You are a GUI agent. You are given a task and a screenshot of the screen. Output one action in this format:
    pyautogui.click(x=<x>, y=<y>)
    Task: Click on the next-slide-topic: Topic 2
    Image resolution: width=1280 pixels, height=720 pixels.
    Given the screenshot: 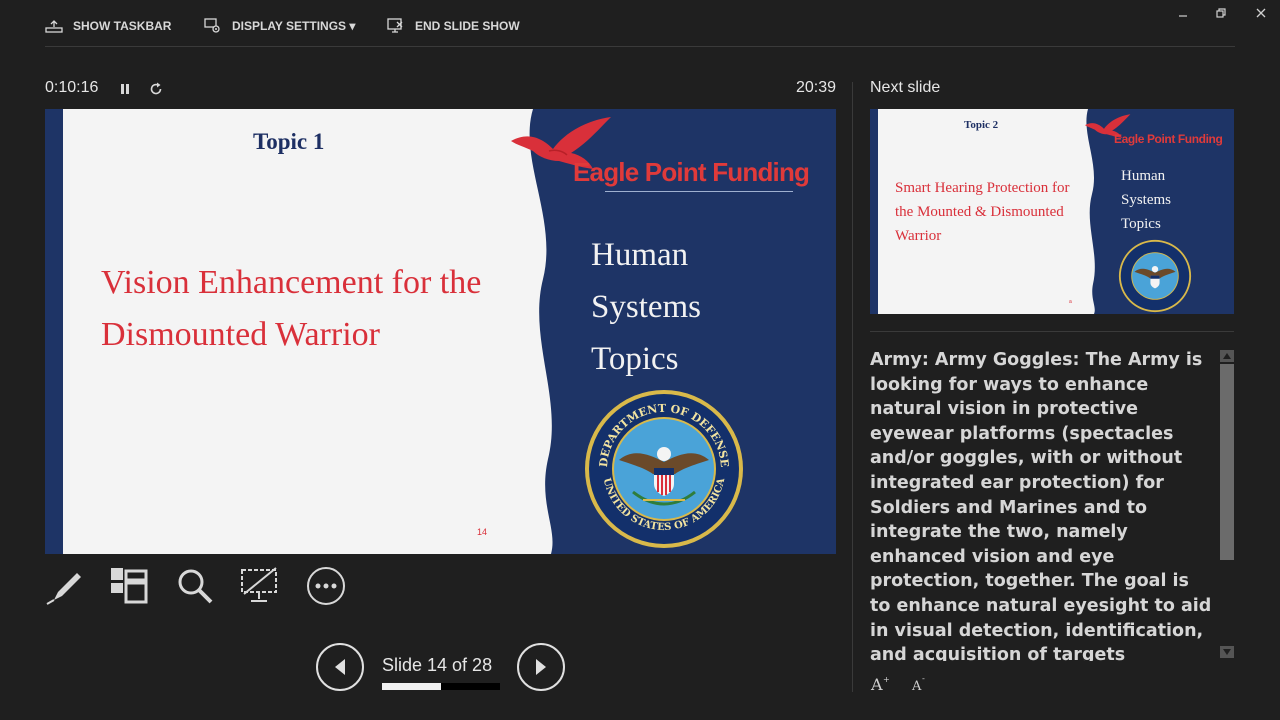 What is the action you would take?
    pyautogui.click(x=981, y=125)
    